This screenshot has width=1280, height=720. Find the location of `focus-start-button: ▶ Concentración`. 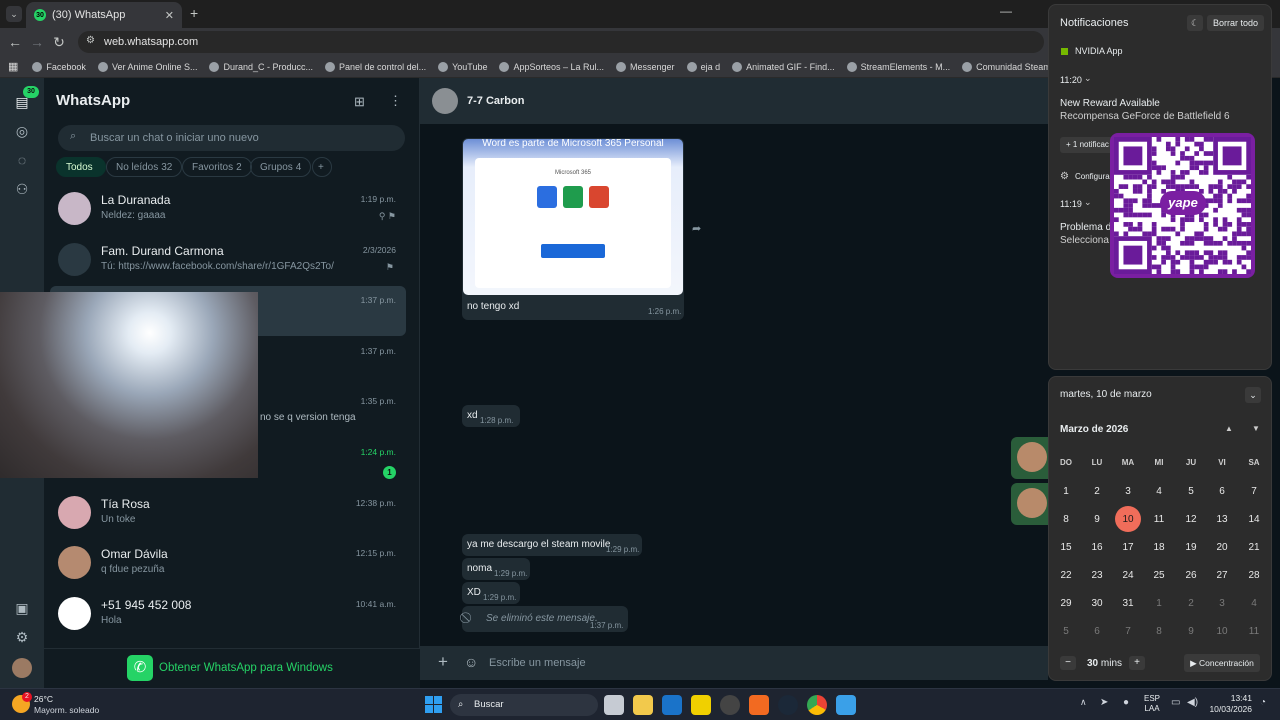

focus-start-button: ▶ Concentración is located at coordinates (1222, 663).